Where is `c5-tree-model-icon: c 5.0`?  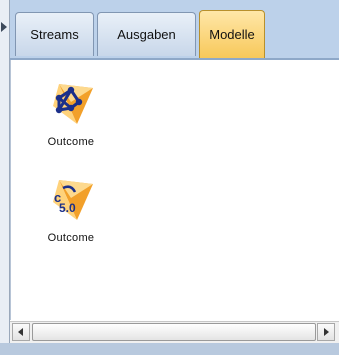
c5-tree-model-icon: c 5.0 is located at coordinates (73, 200).